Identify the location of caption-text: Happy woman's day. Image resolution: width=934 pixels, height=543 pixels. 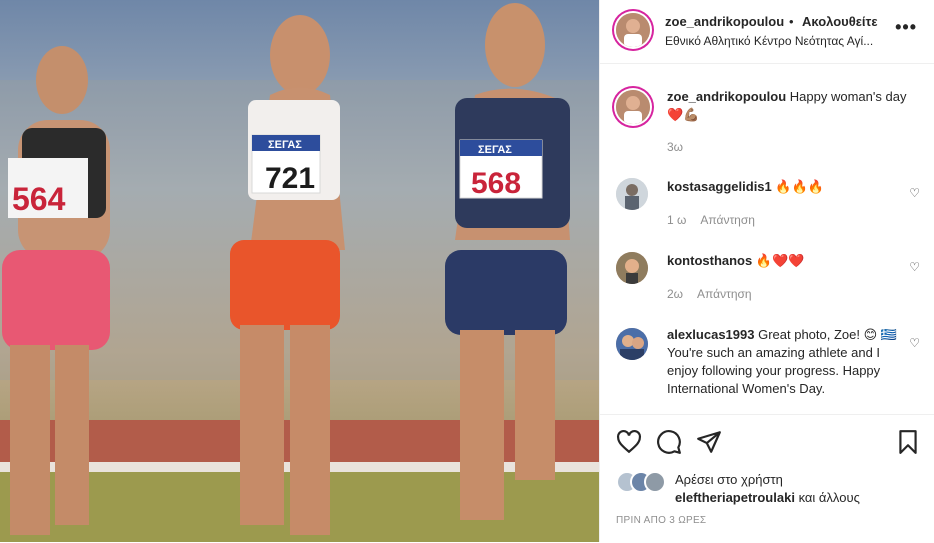
(848, 96).